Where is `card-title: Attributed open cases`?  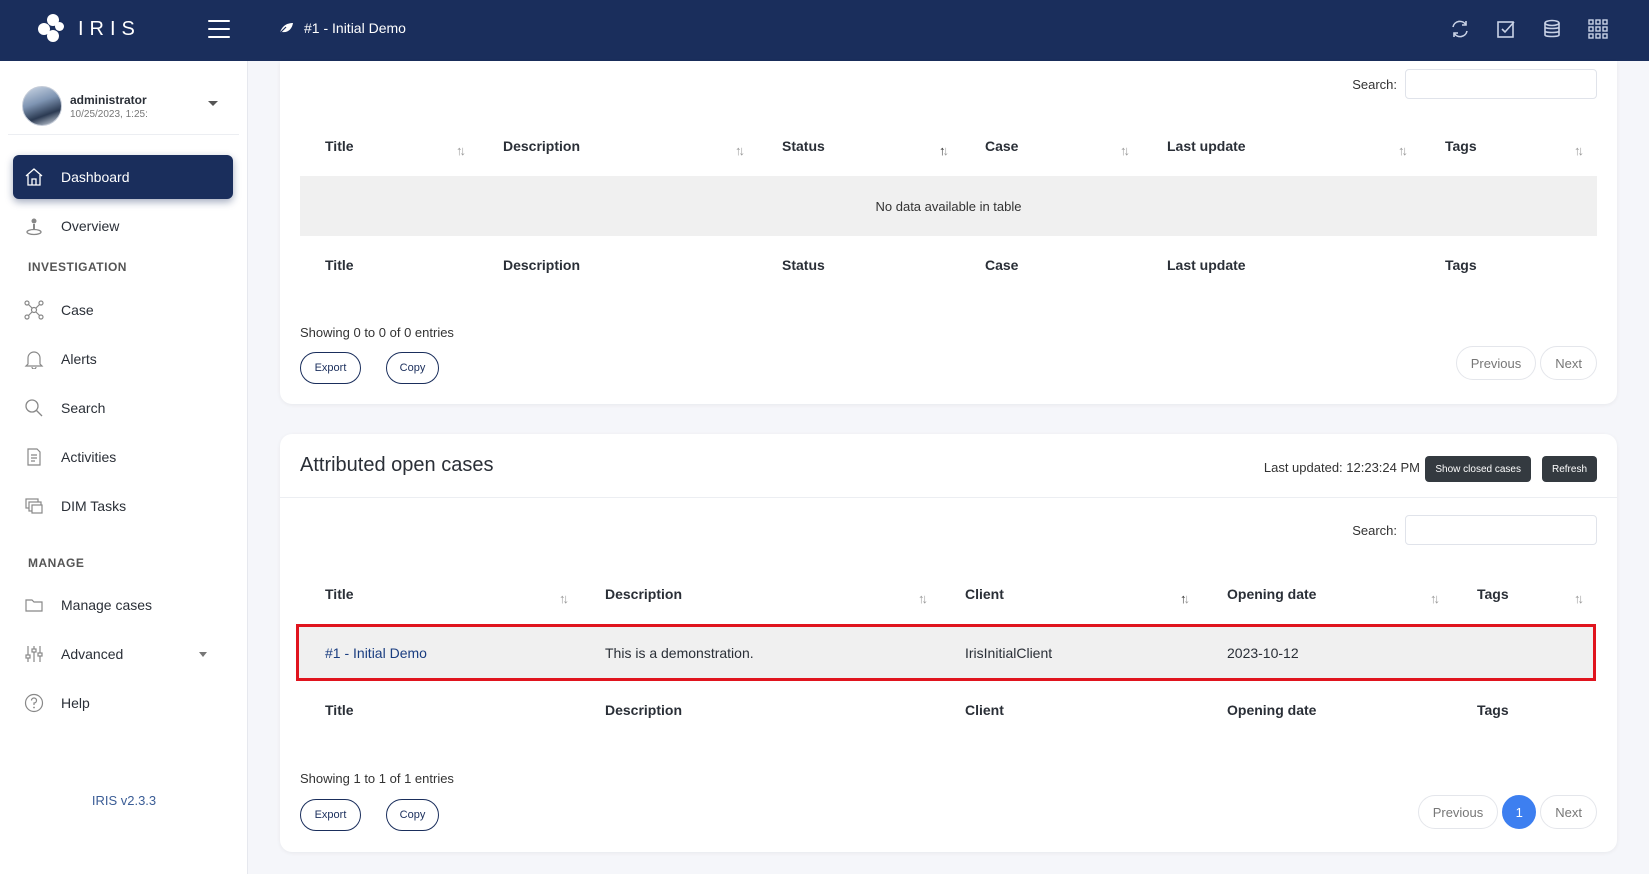
card-title: Attributed open cases is located at coordinates (397, 465).